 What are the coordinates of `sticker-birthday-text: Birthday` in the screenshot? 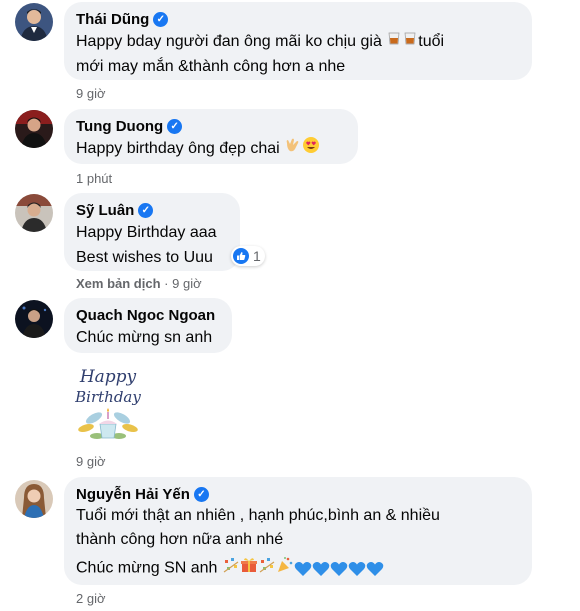 It's located at (107, 397).